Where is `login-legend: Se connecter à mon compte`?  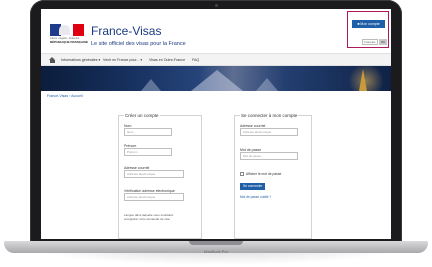 login-legend: Se connecter à mon compte is located at coordinates (269, 115).